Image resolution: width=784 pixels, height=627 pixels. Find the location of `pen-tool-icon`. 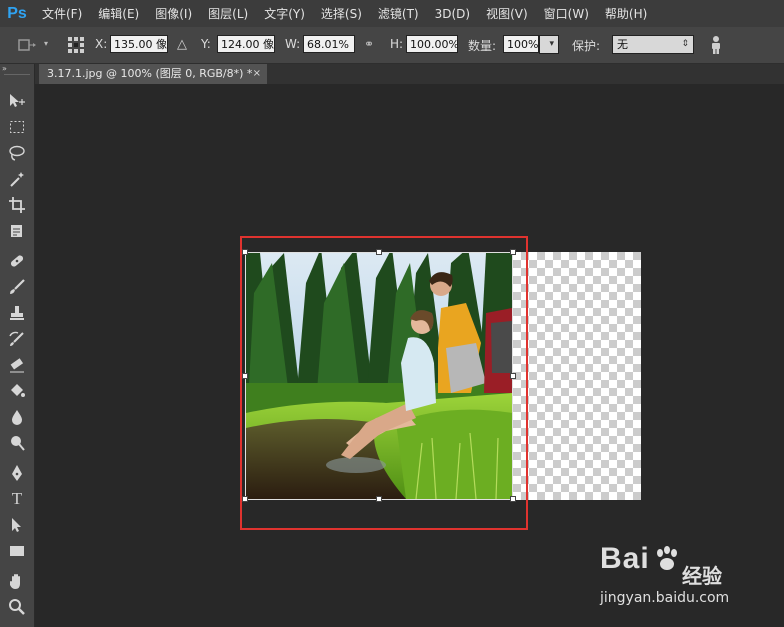

pen-tool-icon is located at coordinates (17, 473).